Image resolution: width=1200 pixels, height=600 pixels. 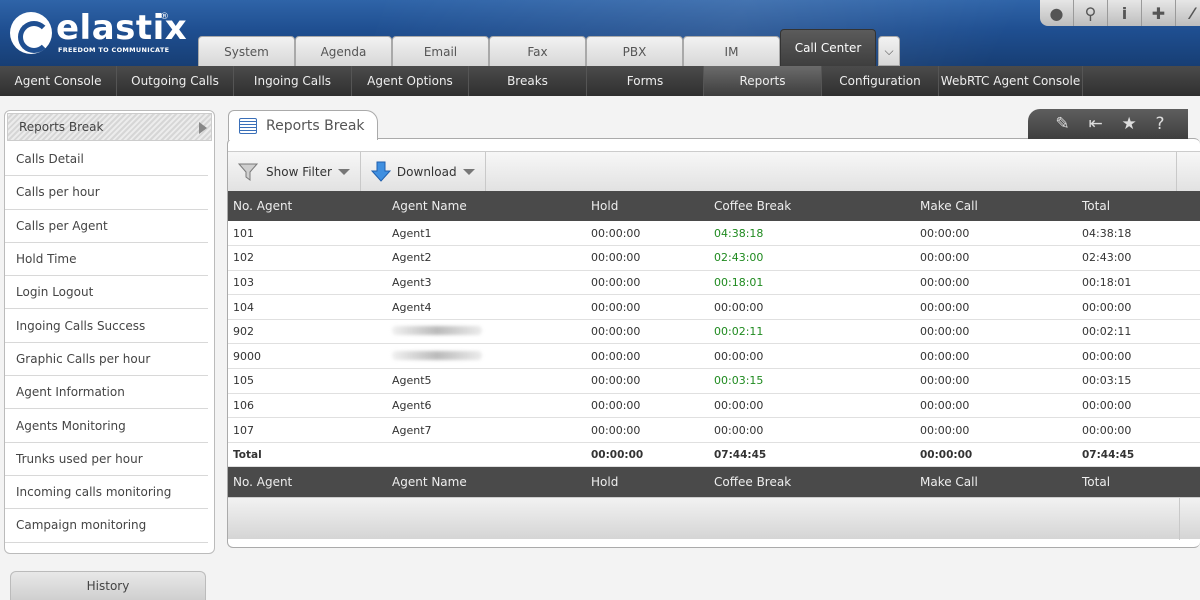 What do you see at coordinates (1091, 13) in the screenshot?
I see `search-icon: ⚲` at bounding box center [1091, 13].